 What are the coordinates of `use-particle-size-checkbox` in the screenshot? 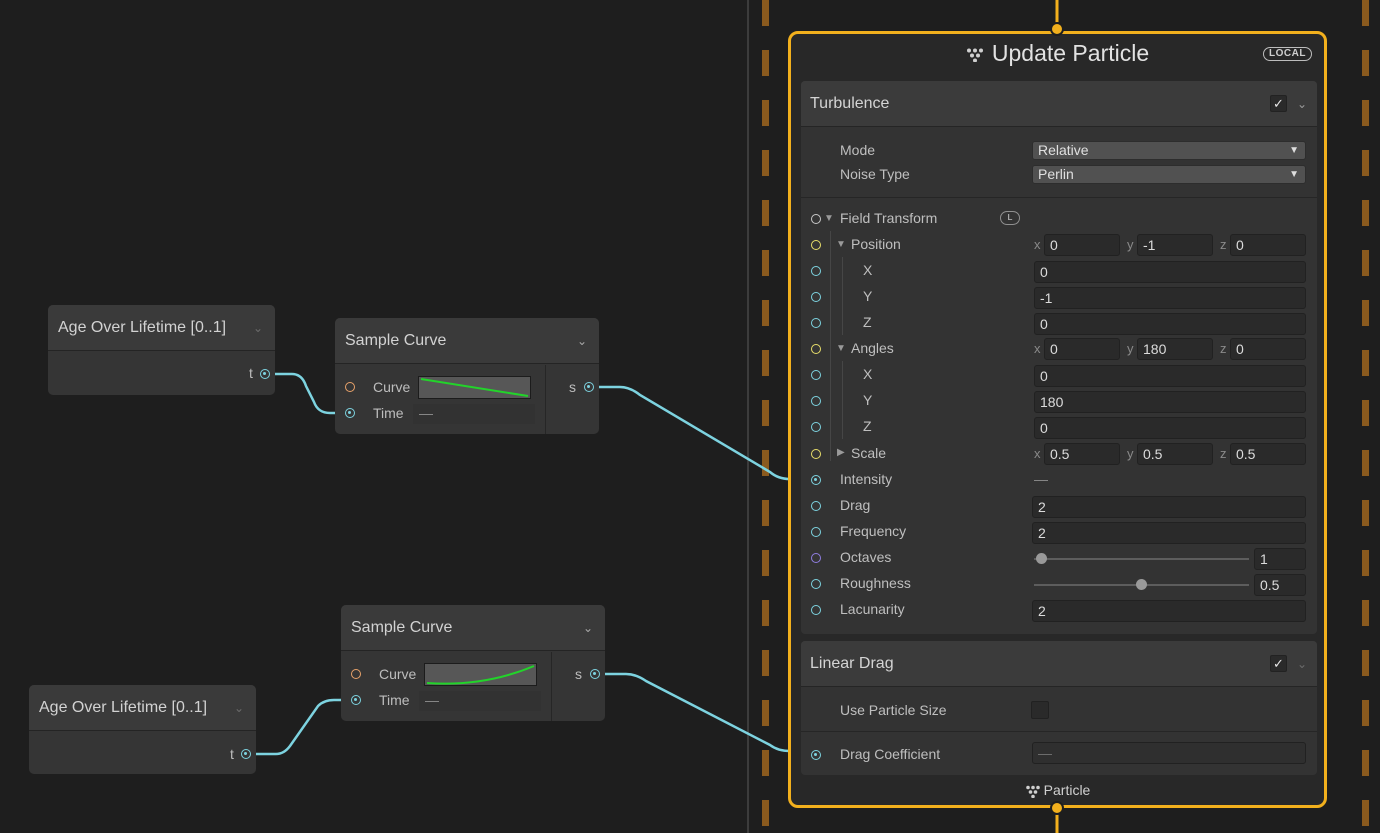 It's located at (1040, 710).